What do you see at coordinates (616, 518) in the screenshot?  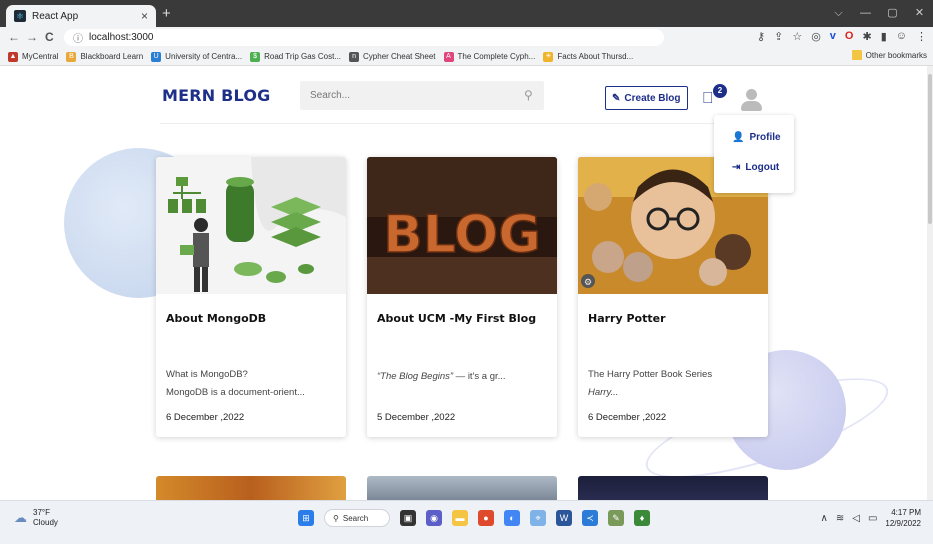 I see `photos-icon: ✎` at bounding box center [616, 518].